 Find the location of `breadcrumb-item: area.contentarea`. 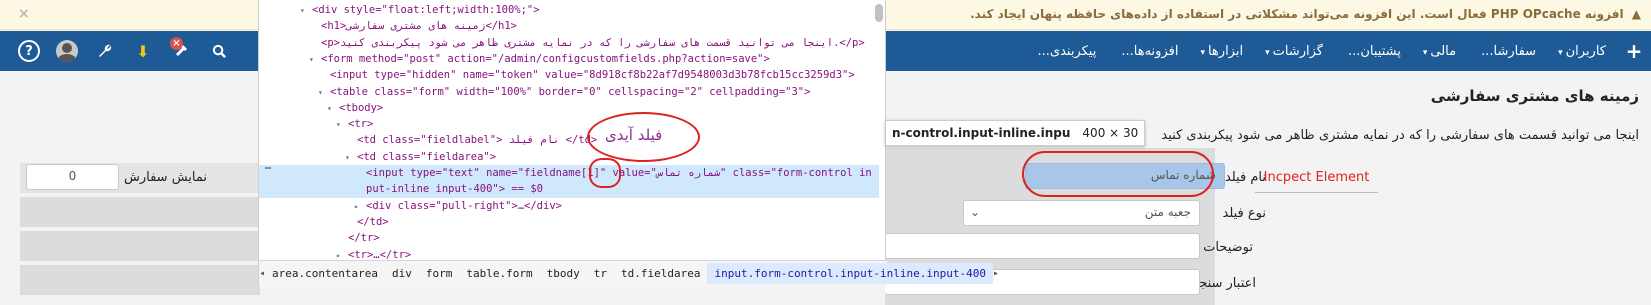

breadcrumb-item: area.contentarea is located at coordinates (325, 273).